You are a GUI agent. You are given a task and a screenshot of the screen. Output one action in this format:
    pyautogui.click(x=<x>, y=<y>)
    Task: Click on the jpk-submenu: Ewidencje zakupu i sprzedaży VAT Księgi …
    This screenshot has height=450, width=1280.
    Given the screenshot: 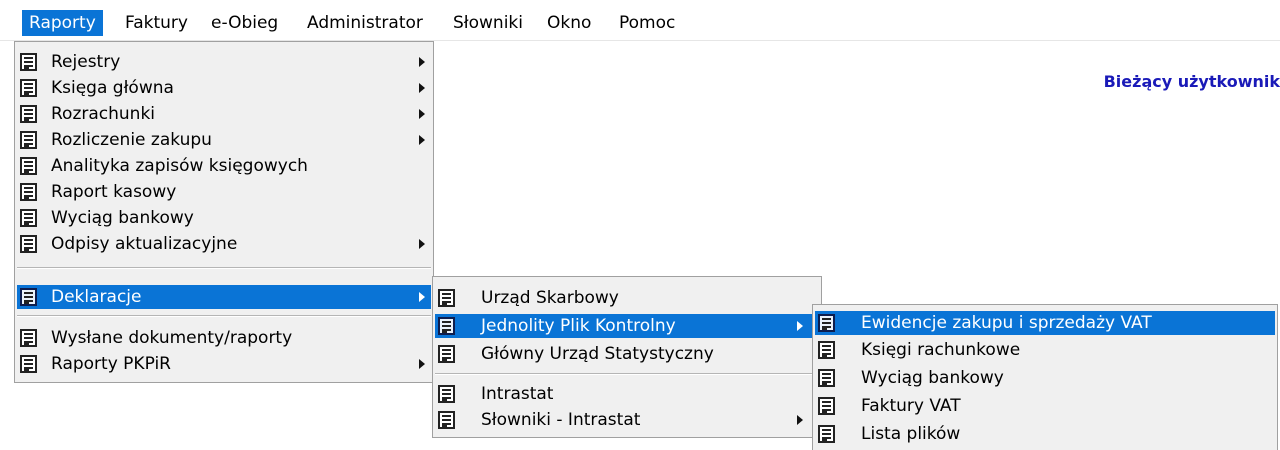 What is the action you would take?
    pyautogui.click(x=1045, y=377)
    